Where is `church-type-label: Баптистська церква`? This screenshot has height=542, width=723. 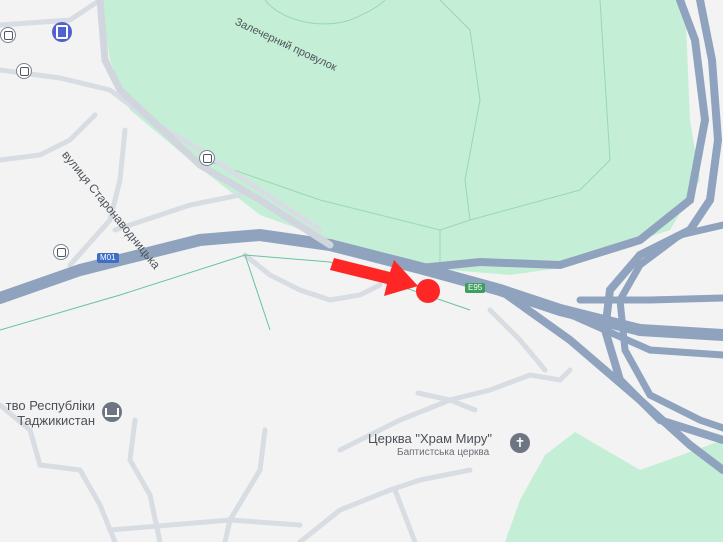 church-type-label: Баптистська церква is located at coordinates (443, 452).